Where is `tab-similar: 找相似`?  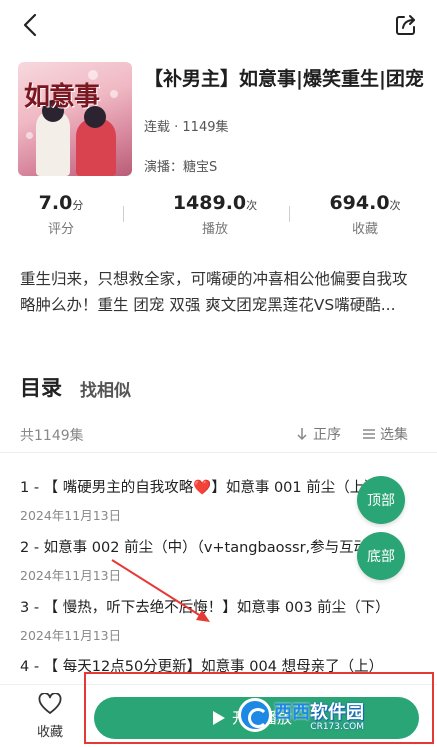
tab-similar: 找相似 is located at coordinates (105, 388).